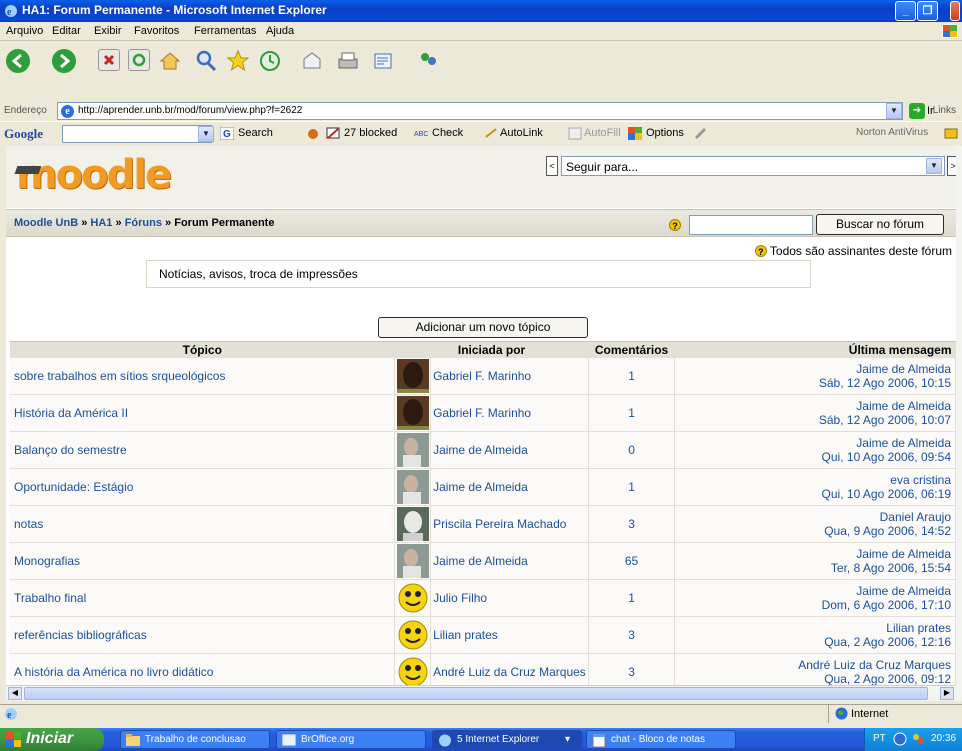 This screenshot has width=962, height=751. Describe the element at coordinates (760, 251) in the screenshot. I see `help-icon: ?` at that location.